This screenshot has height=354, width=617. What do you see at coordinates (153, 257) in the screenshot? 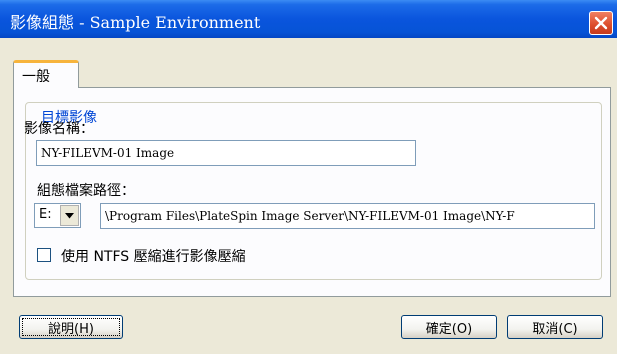
I see `ntfs-compression-label: 使用 NTFS 壓縮進行影像壓縮` at bounding box center [153, 257].